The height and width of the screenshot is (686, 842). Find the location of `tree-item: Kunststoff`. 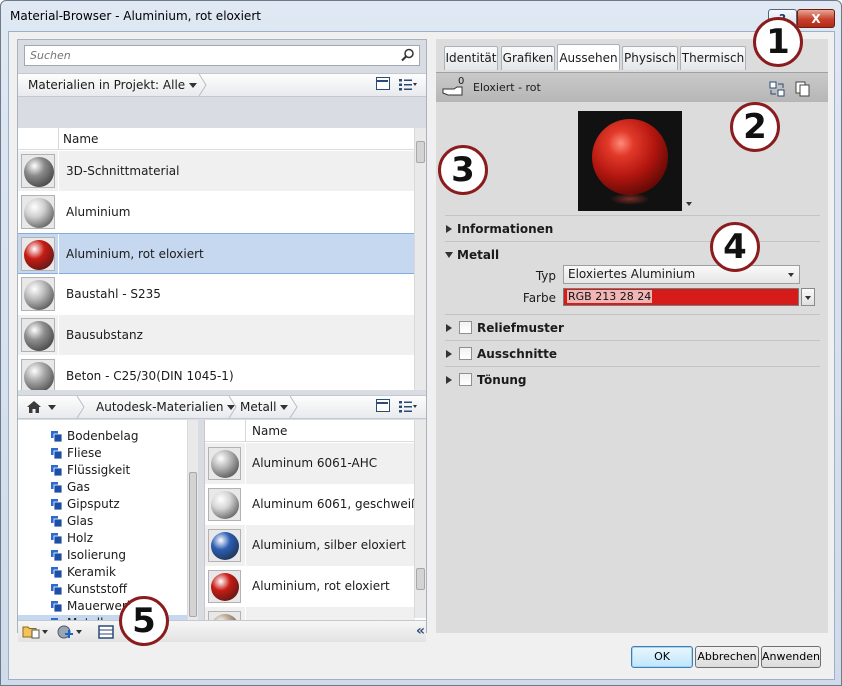

tree-item: Kunststoff is located at coordinates (103, 589).